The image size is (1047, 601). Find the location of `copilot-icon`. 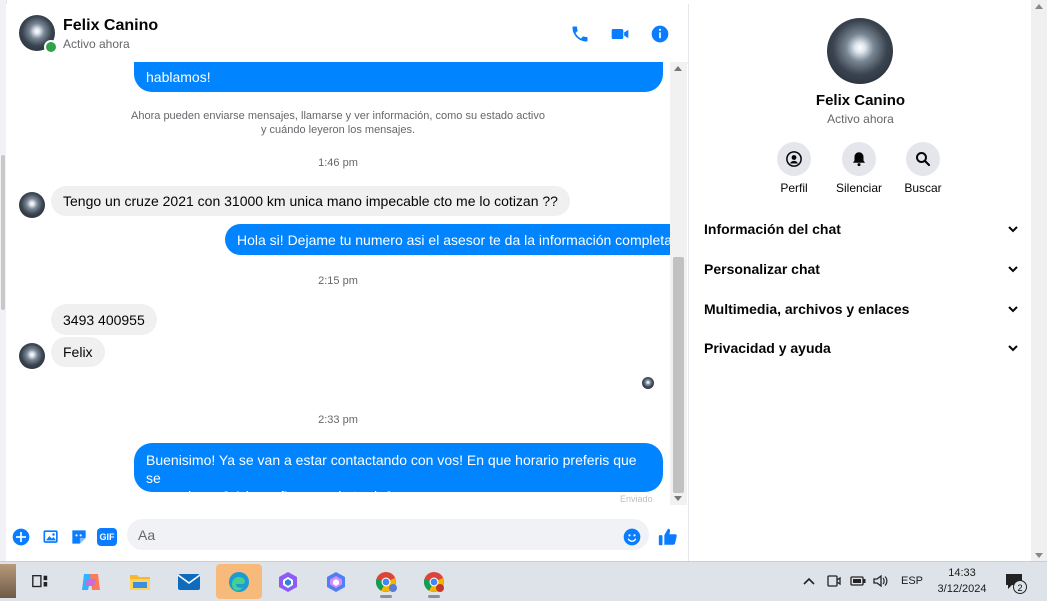

copilot-icon is located at coordinates (91, 581).